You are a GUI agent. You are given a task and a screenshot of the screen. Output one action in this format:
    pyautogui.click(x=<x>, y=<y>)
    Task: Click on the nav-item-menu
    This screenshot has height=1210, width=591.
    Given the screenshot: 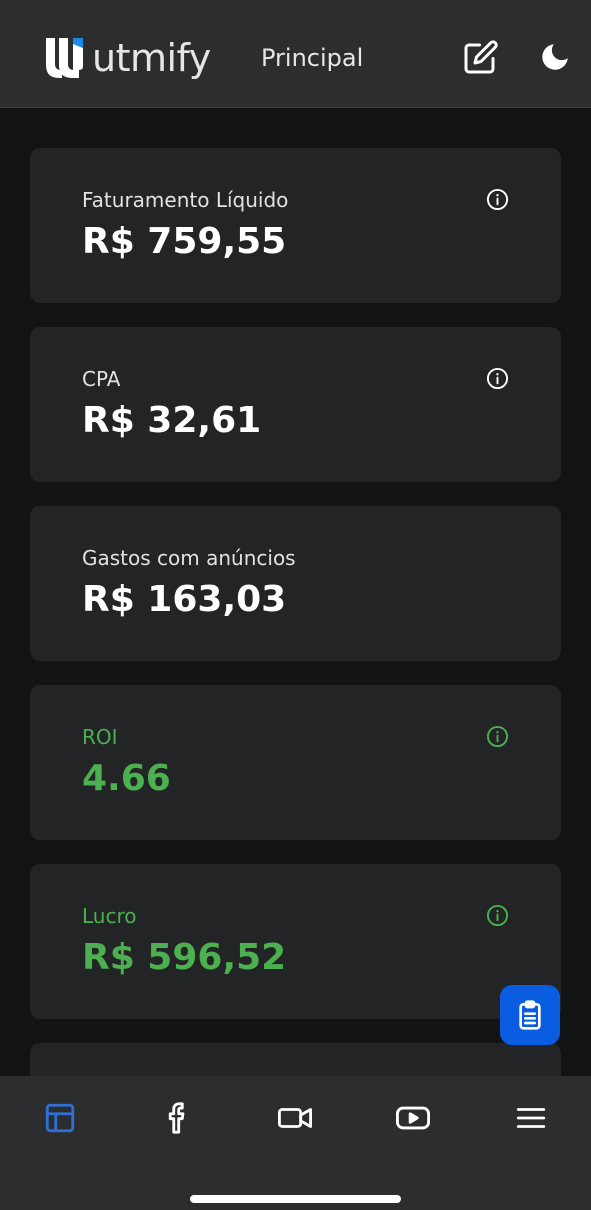 What is the action you would take?
    pyautogui.click(x=531, y=1118)
    